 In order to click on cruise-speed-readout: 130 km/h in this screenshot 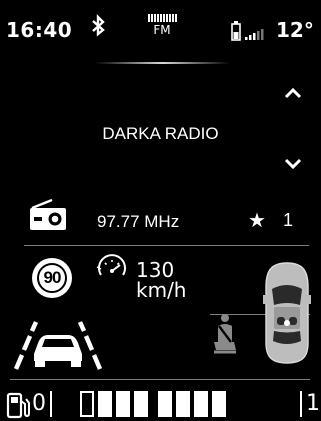, I will do `click(161, 280)`.